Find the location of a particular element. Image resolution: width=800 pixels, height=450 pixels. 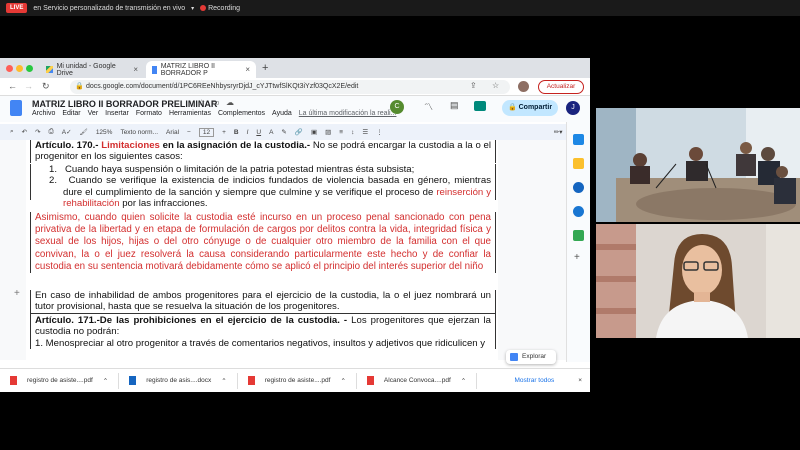

recording-indicator: Recording is located at coordinates (220, 8).